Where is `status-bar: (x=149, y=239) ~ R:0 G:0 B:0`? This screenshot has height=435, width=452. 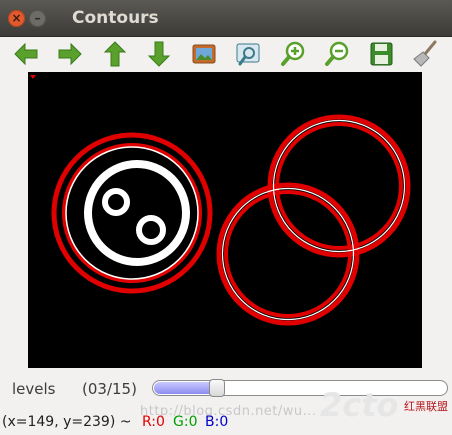
status-bar: (x=149, y=239) ~ R:0 G:0 B:0 is located at coordinates (226, 423).